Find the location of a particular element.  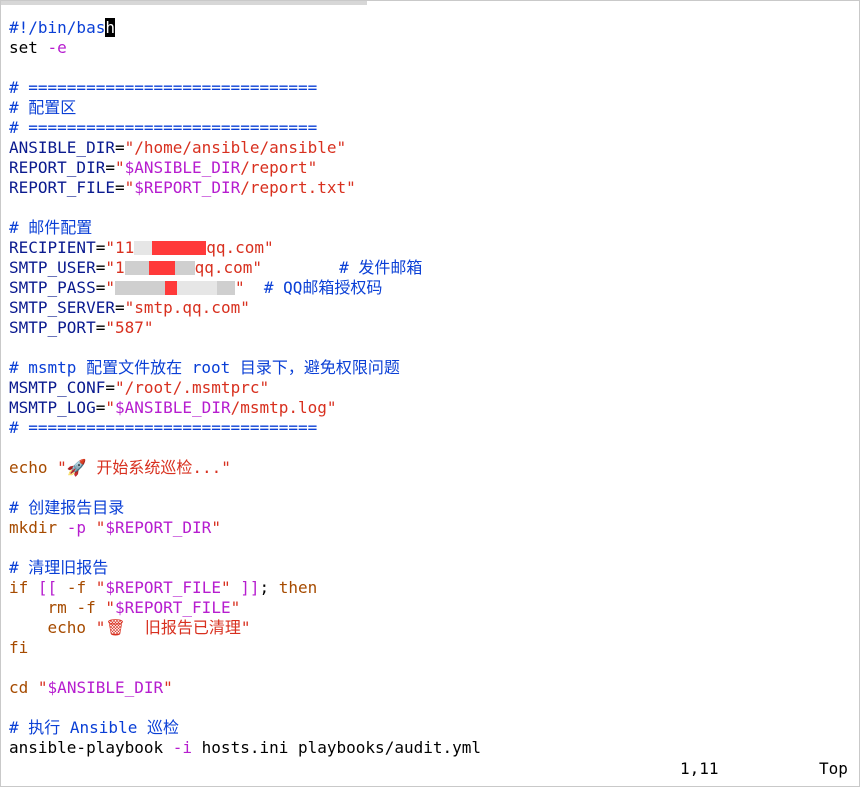

code-token: "587" is located at coordinates (129, 327).